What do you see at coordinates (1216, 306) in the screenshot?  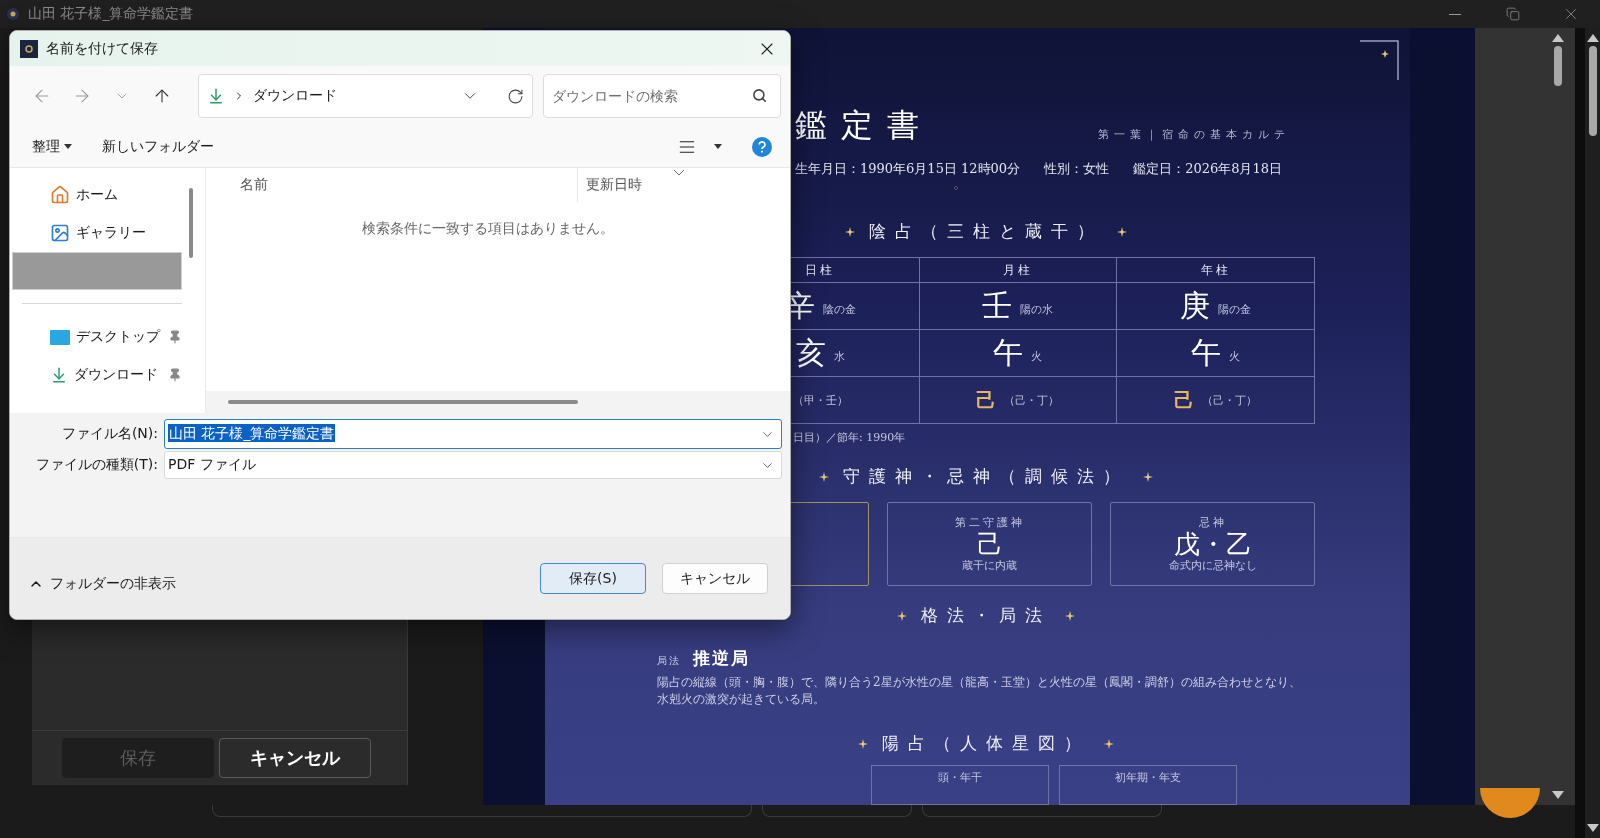 I see `table-cell: 庚 陽の金` at bounding box center [1216, 306].